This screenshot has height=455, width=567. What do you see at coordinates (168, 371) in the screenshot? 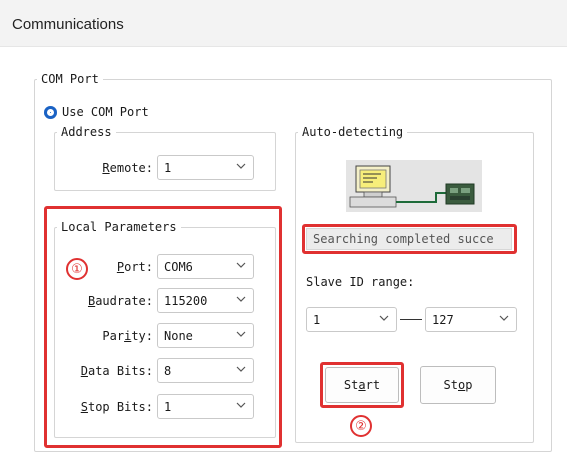
I see `data-bits-value: 8` at bounding box center [168, 371].